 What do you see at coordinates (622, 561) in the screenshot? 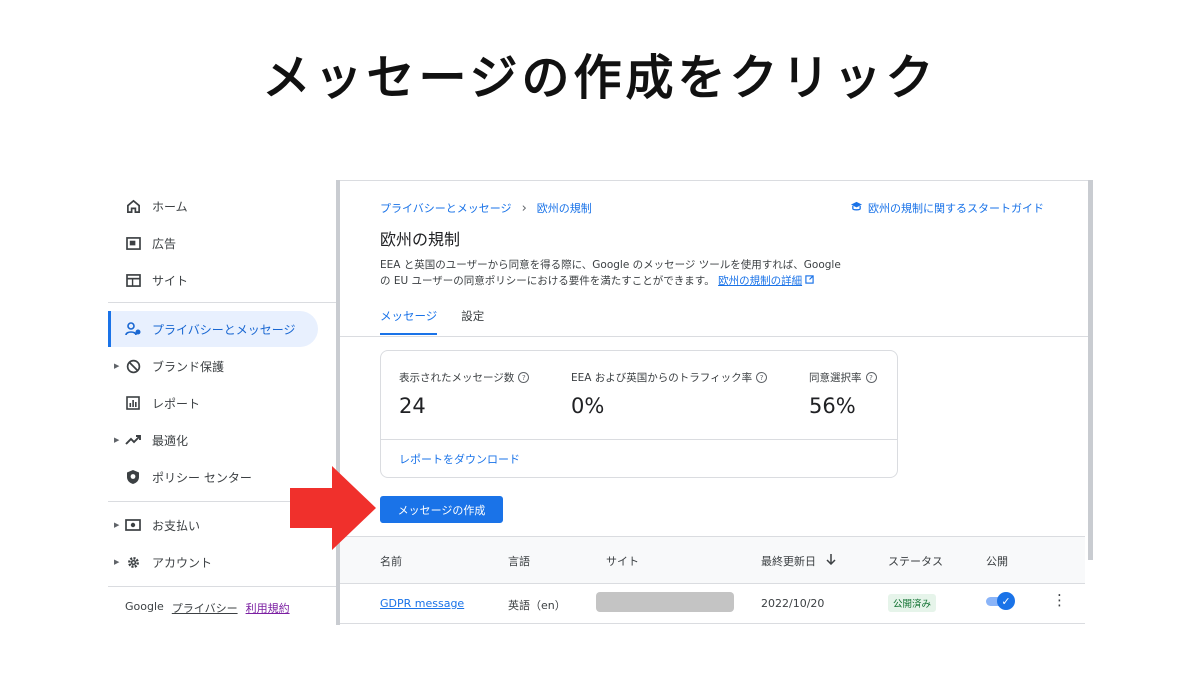
I see `column-site: サイト` at bounding box center [622, 561].